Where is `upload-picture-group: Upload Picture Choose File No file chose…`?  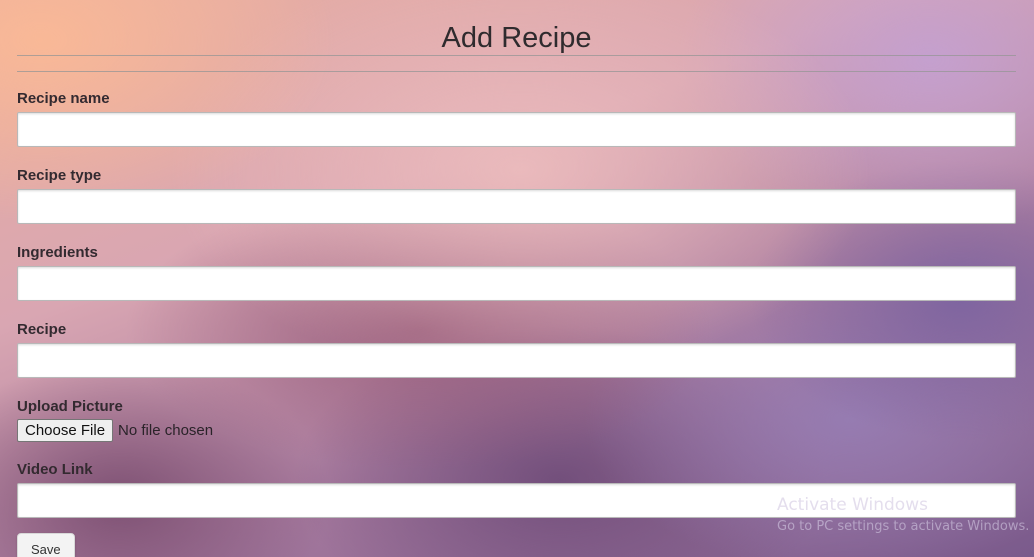 upload-picture-group: Upload Picture Choose File No file chose… is located at coordinates (516, 420).